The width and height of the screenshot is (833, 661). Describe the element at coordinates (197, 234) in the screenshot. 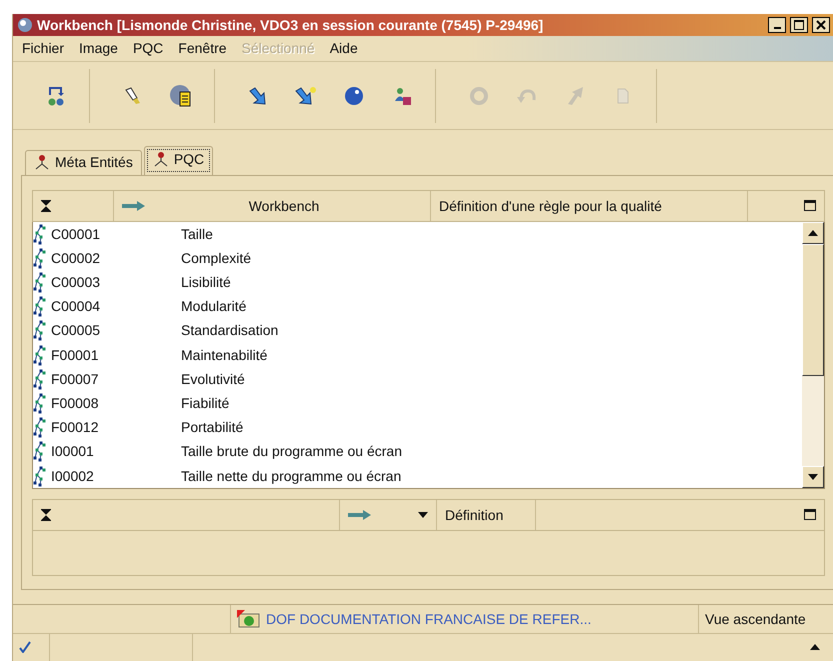

I see `rule-name: Taille` at that location.